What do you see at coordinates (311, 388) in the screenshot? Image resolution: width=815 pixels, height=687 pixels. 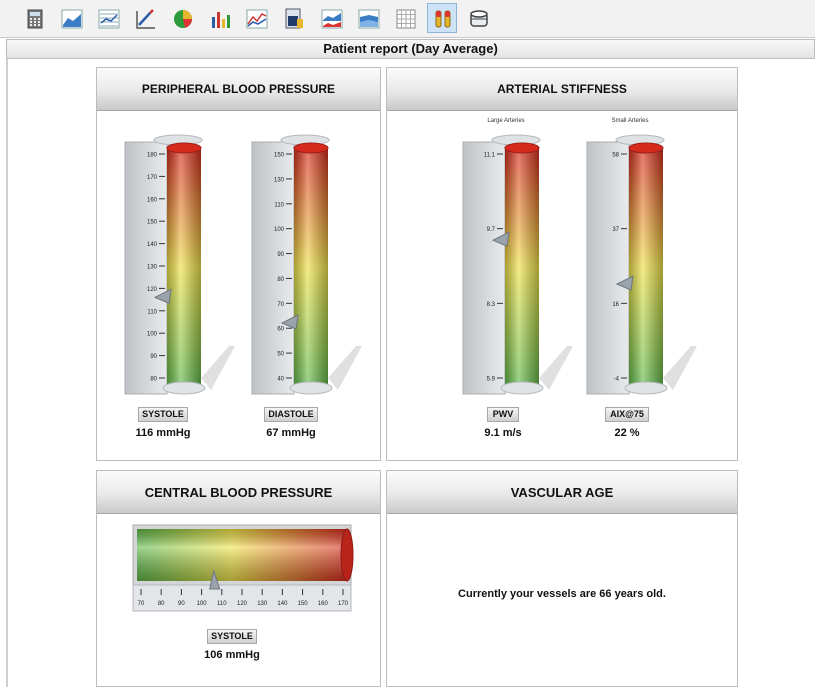 I see `diastole-base` at bounding box center [311, 388].